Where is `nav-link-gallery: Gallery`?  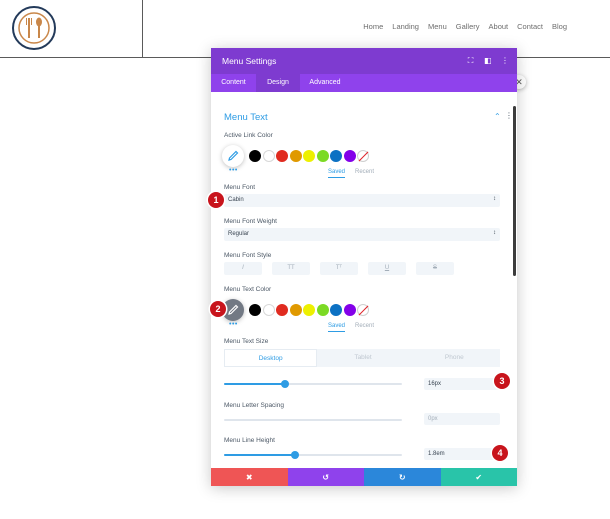
nav-link-gallery: Gallery is located at coordinates (468, 26).